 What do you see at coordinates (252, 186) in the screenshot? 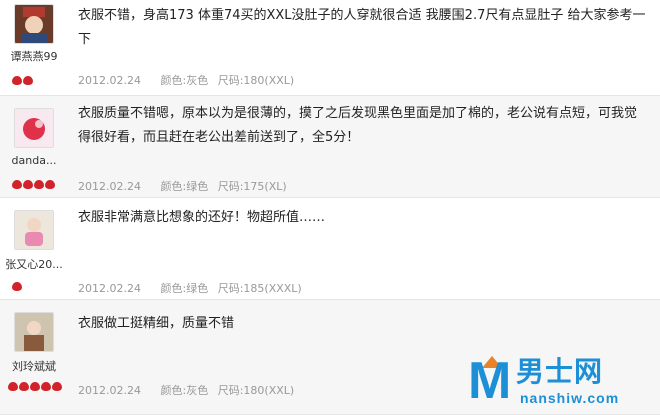
I see `review-size: 尺码:175(XL)` at bounding box center [252, 186].